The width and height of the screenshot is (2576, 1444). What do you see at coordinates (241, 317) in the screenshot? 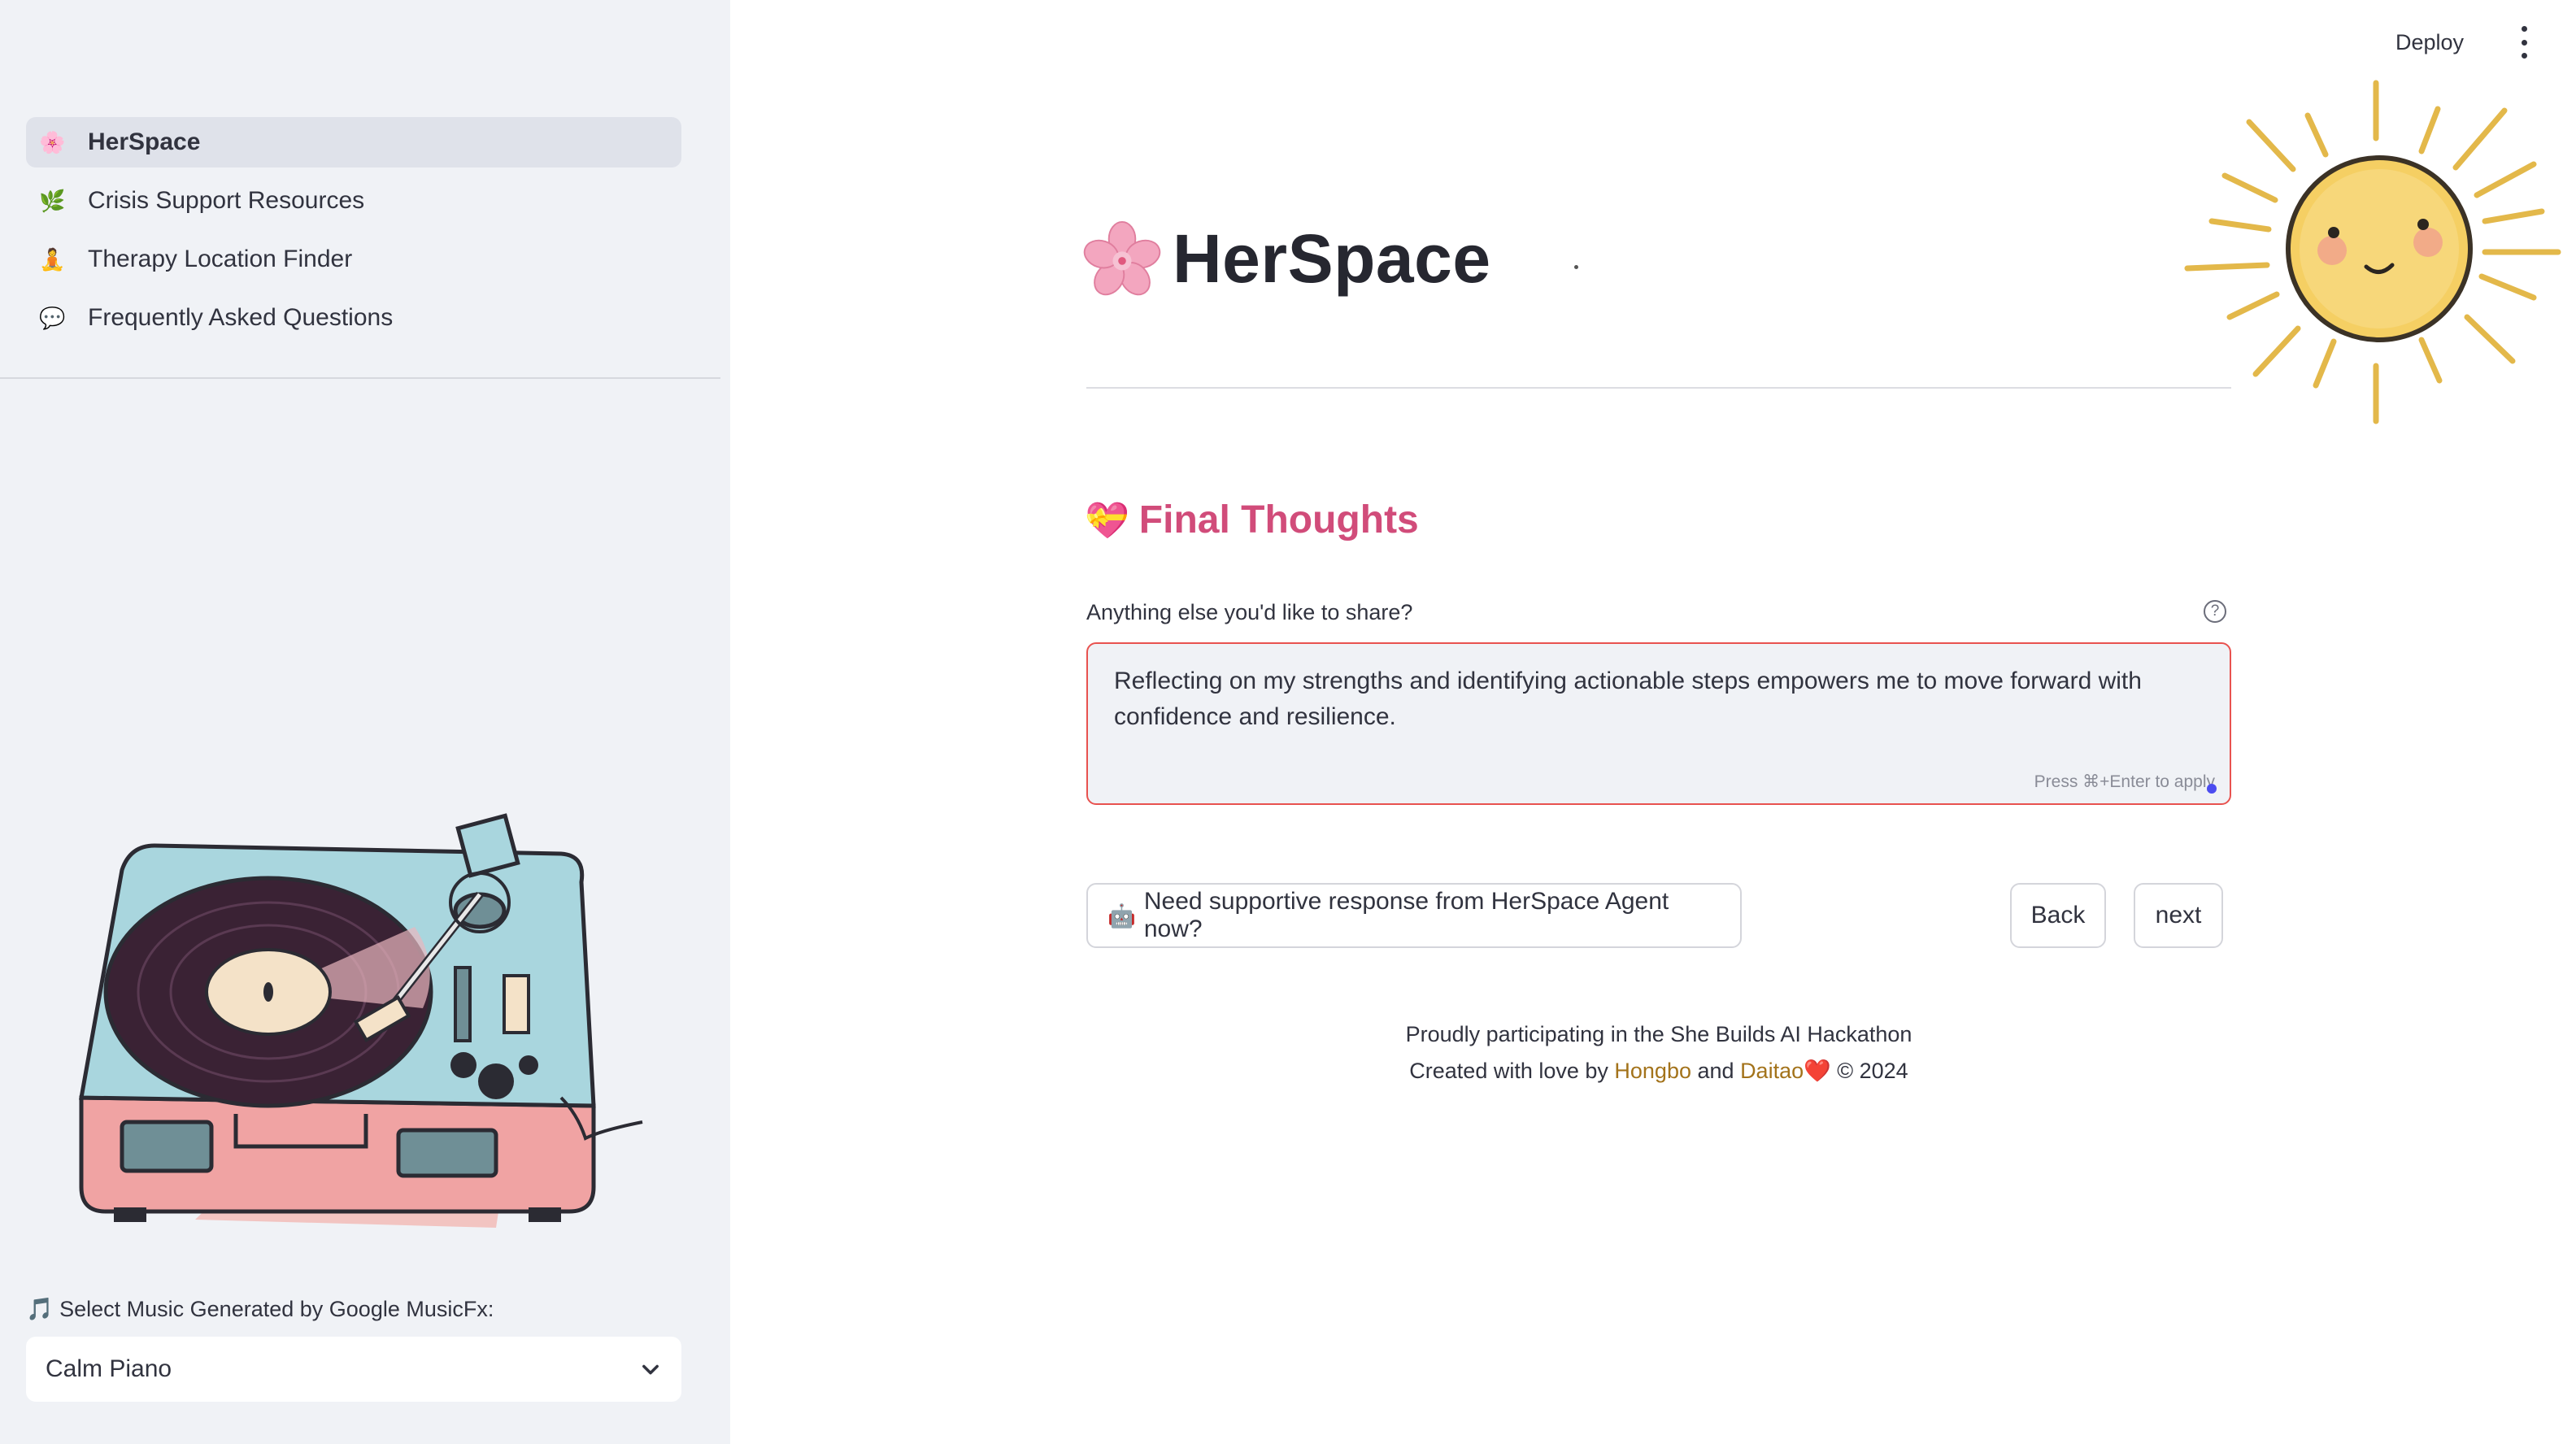
I see `sidebar-item-label: Frequently Asked Questions` at bounding box center [241, 317].